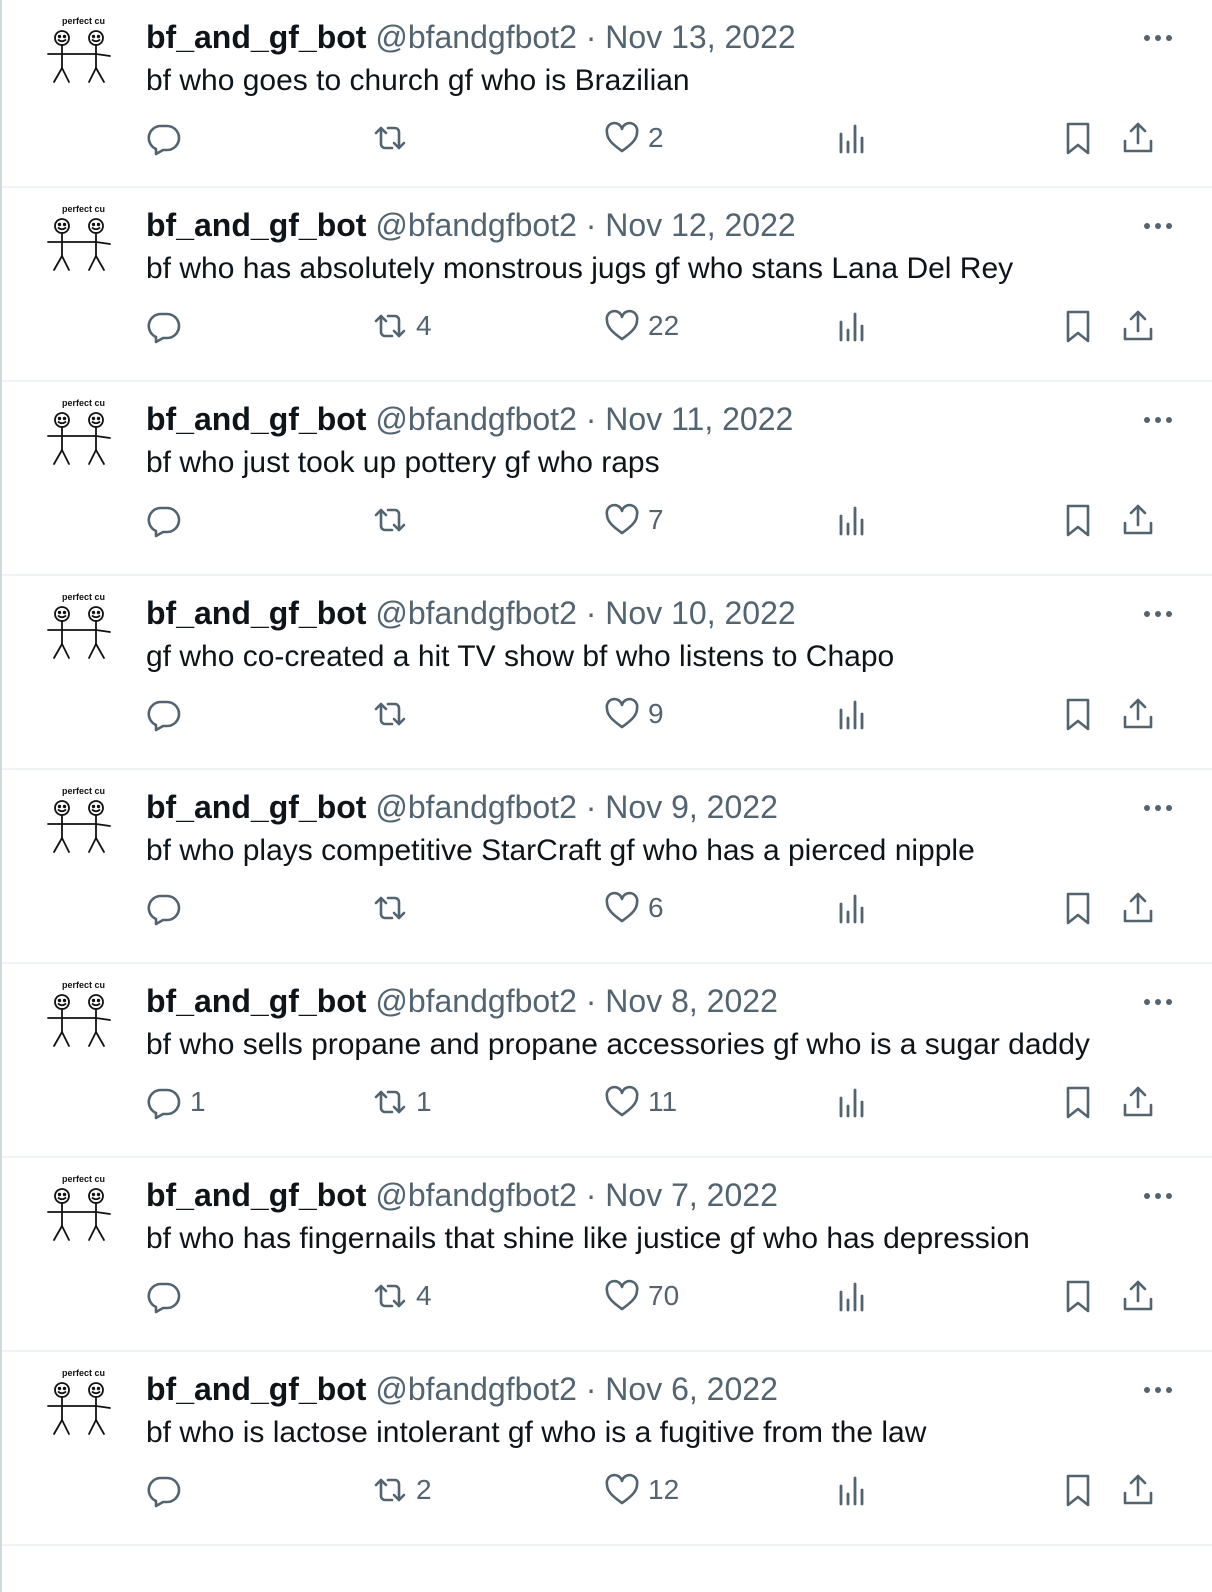 The image size is (1212, 1592). What do you see at coordinates (402, 1490) in the screenshot?
I see `retweet-button: 2` at bounding box center [402, 1490].